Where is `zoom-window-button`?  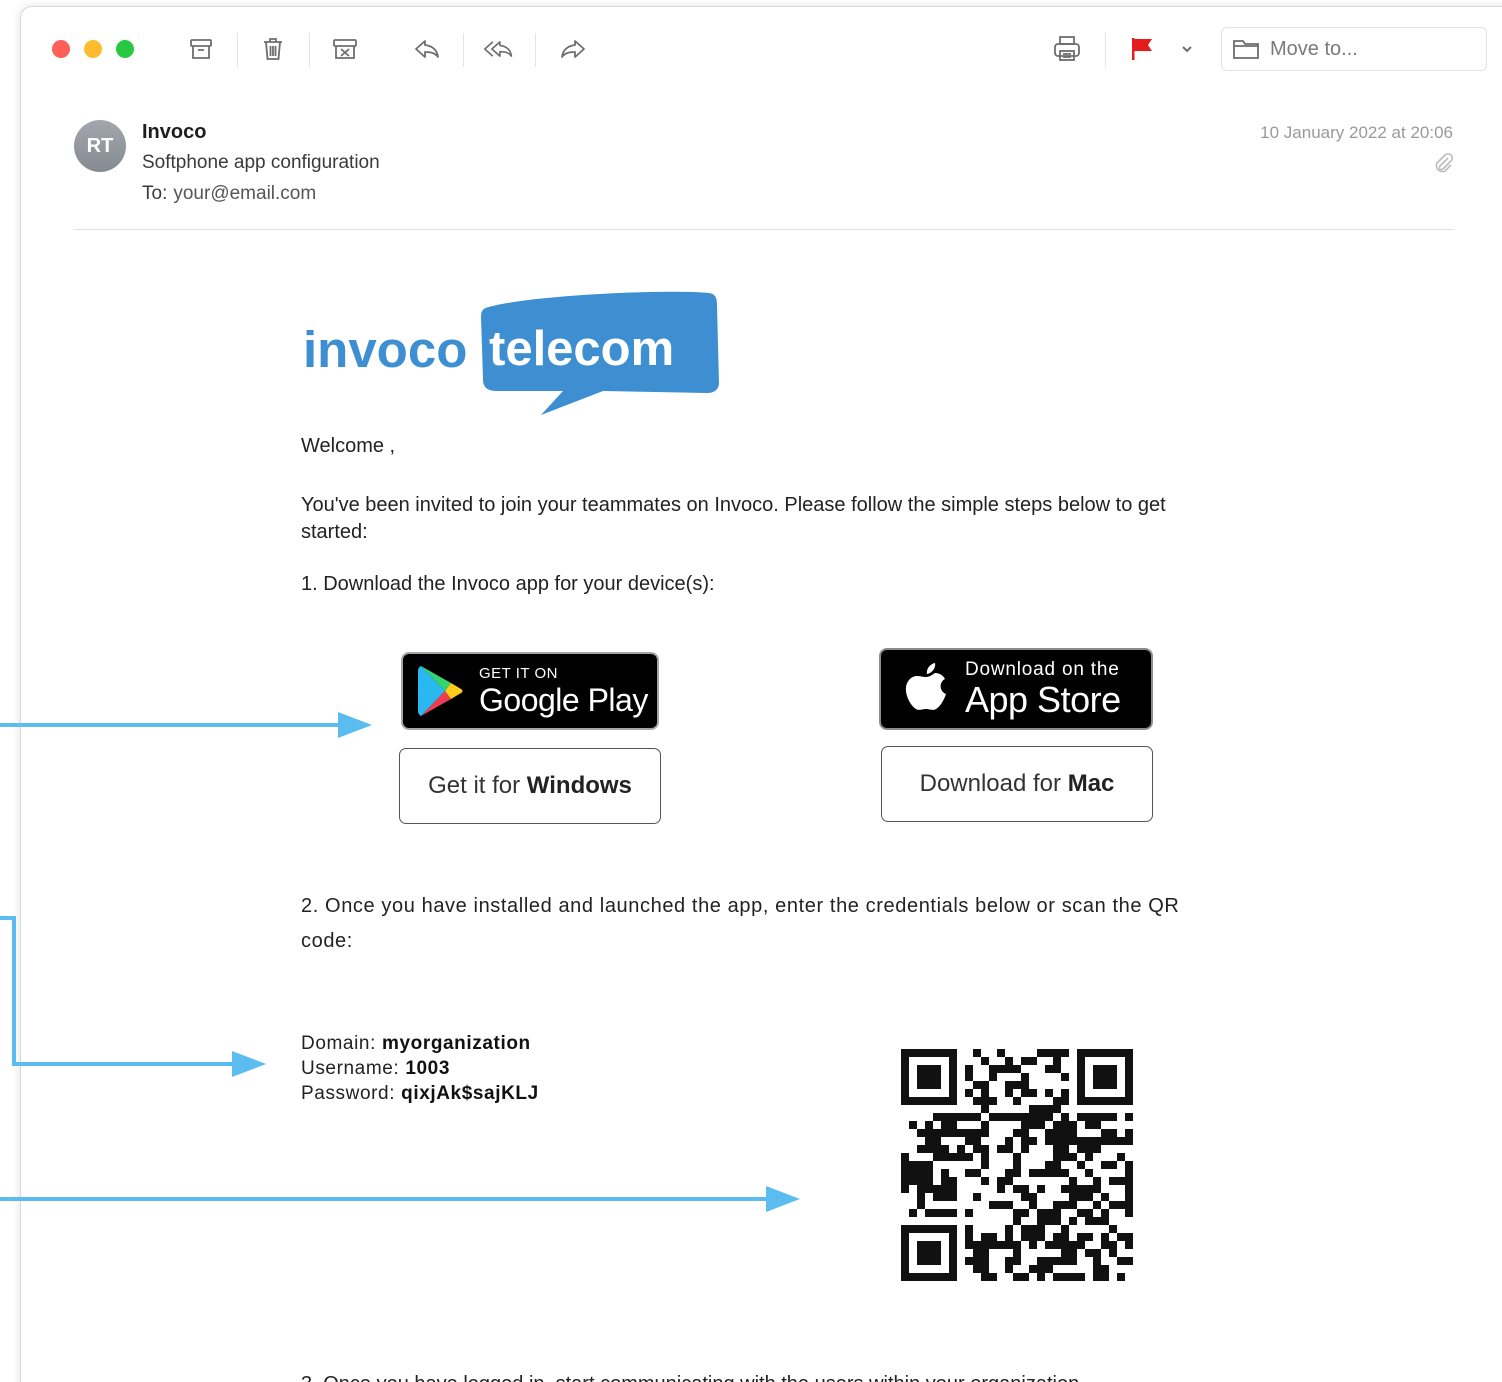 zoom-window-button is located at coordinates (125, 49).